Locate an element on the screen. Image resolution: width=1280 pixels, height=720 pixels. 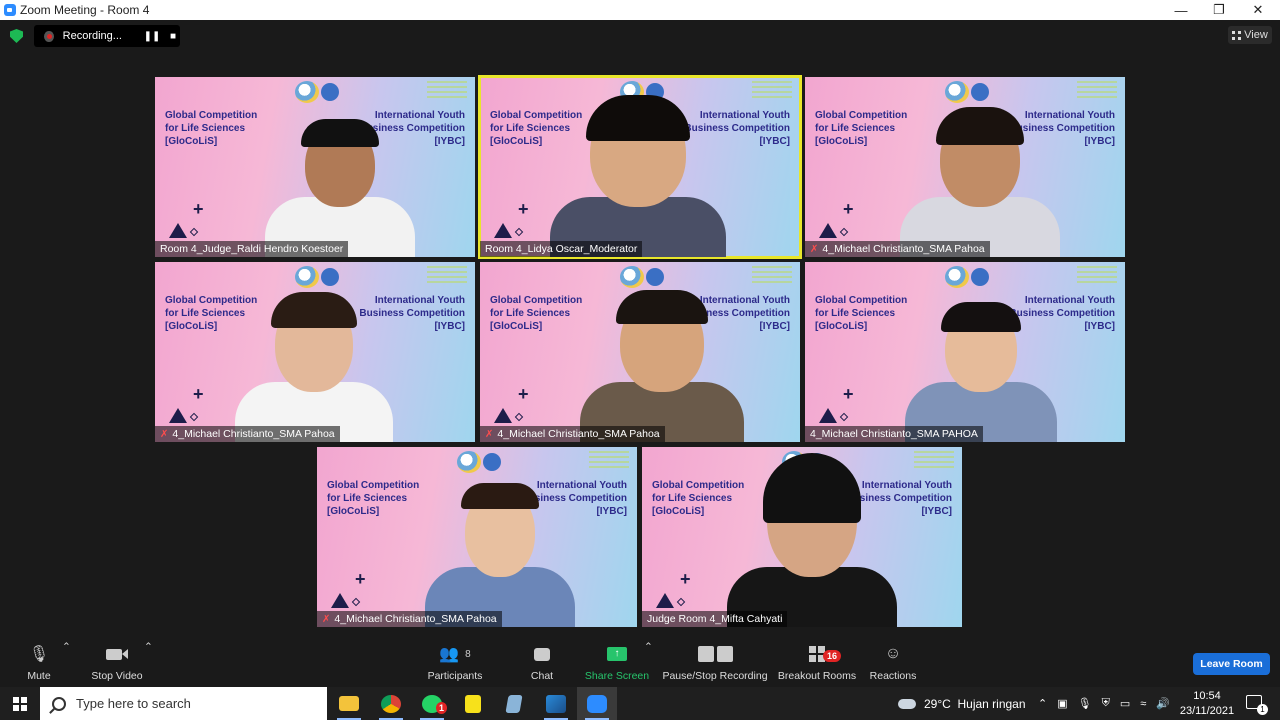
zoom-icon is located at coordinates (597, 703).